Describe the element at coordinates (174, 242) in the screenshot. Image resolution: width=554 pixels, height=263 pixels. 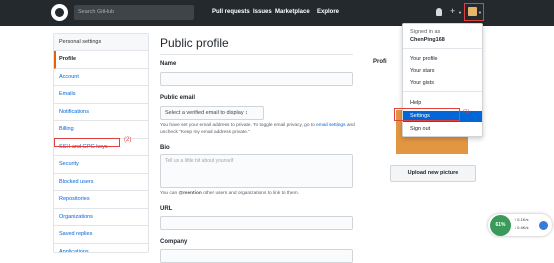
I see `company-label: Company` at that location.